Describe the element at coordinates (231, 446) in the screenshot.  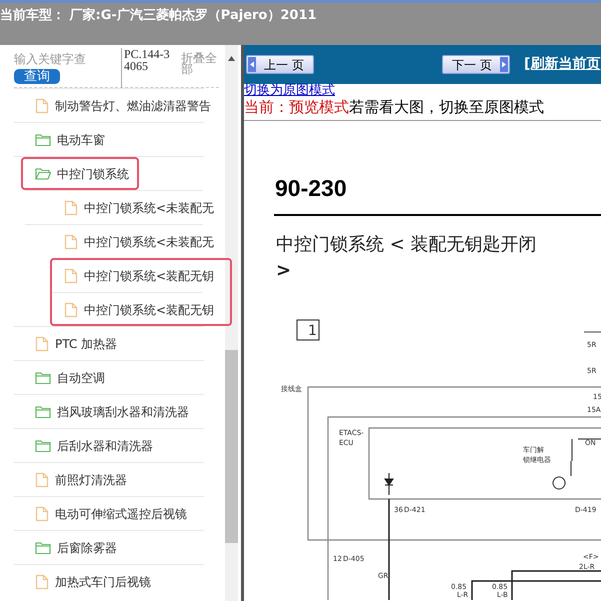
I see `scrollbar-thumb` at that location.